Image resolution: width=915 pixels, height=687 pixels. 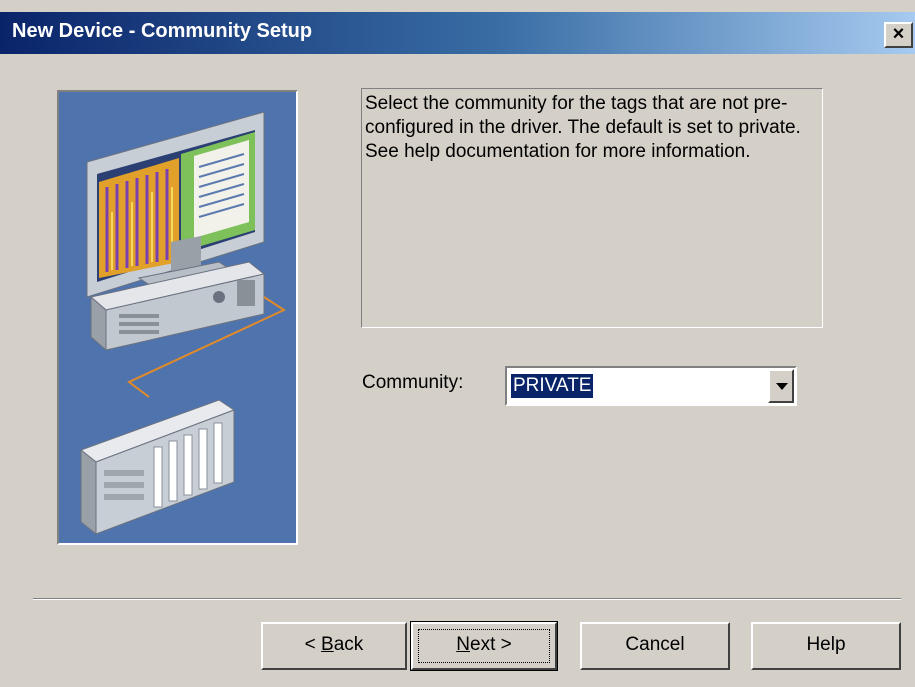 I want to click on separator-line, so click(x=467, y=599).